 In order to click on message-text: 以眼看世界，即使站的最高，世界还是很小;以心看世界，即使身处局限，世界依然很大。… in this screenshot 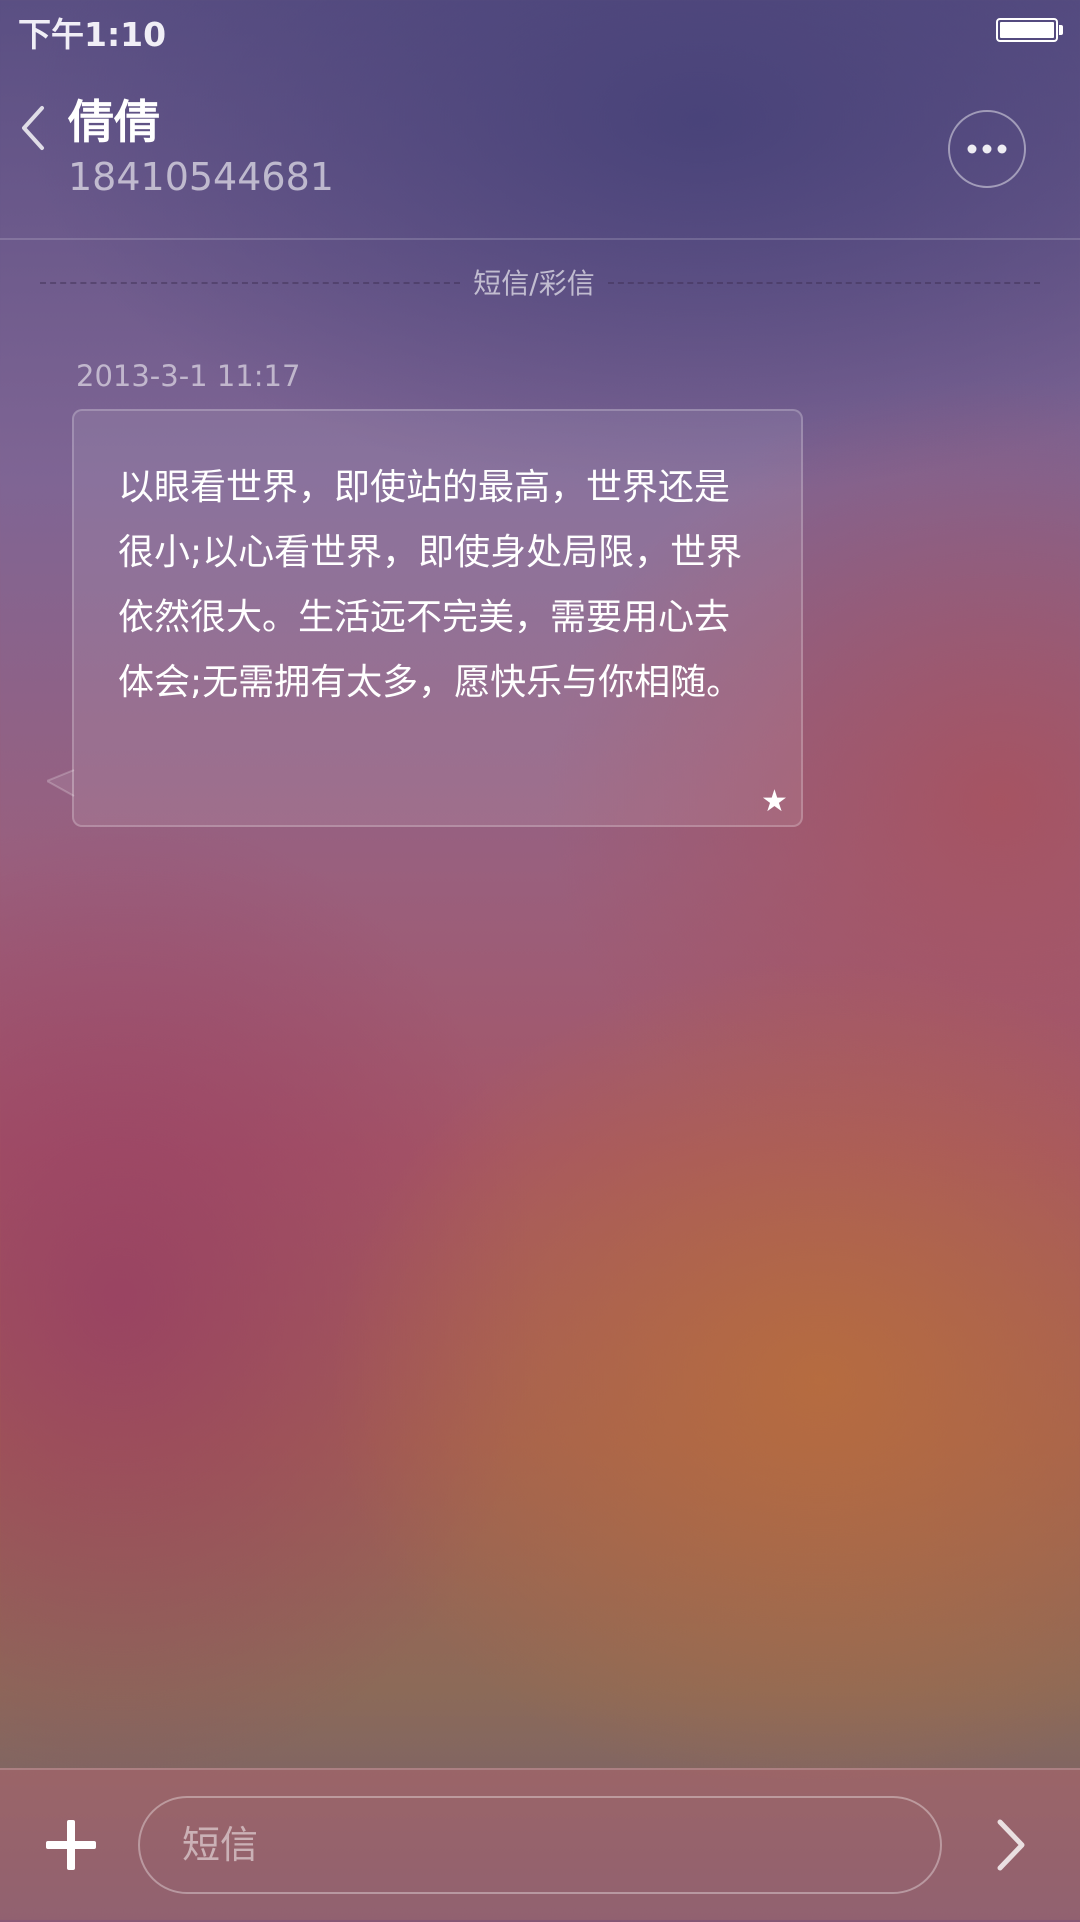, I will do `click(430, 585)`.